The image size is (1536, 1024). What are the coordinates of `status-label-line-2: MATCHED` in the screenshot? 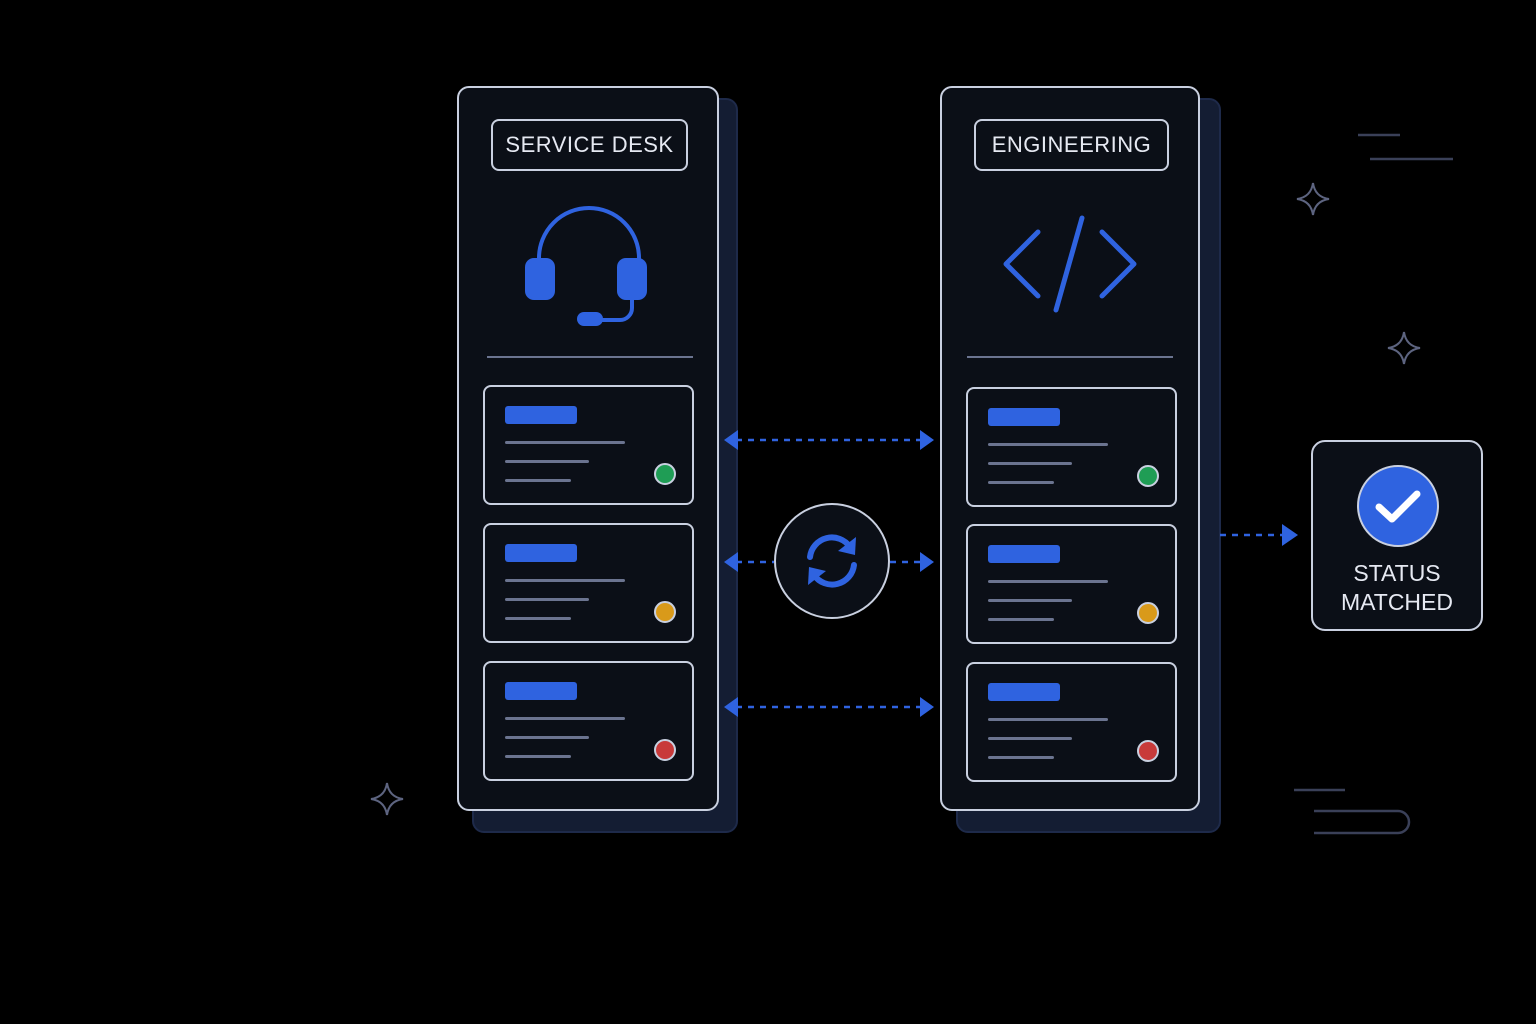 It's located at (1396, 602).